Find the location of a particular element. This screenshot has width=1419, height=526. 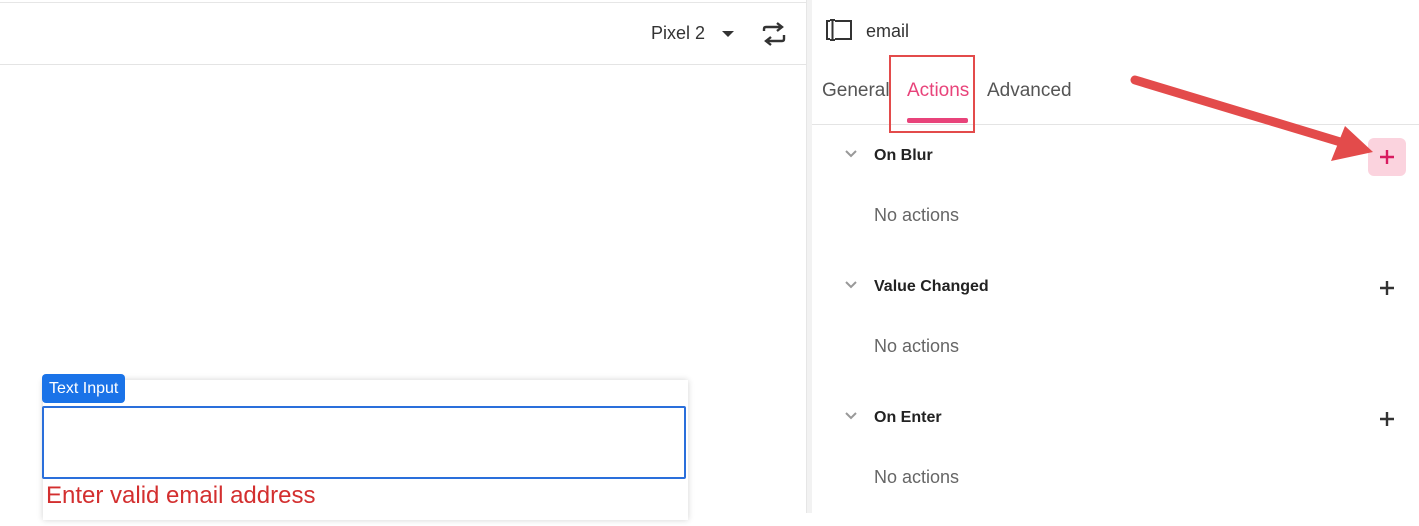

email-text-input is located at coordinates (364, 442).